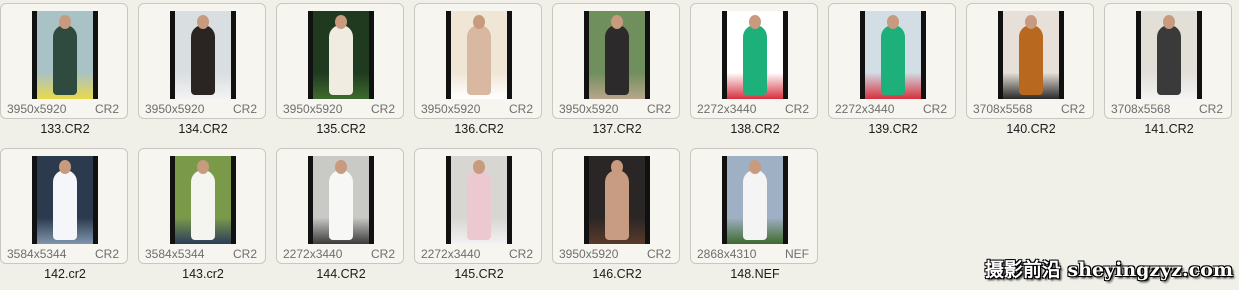 Image resolution: width=1239 pixels, height=290 pixels. I want to click on image-dimensions: 2868x4310, so click(727, 253).